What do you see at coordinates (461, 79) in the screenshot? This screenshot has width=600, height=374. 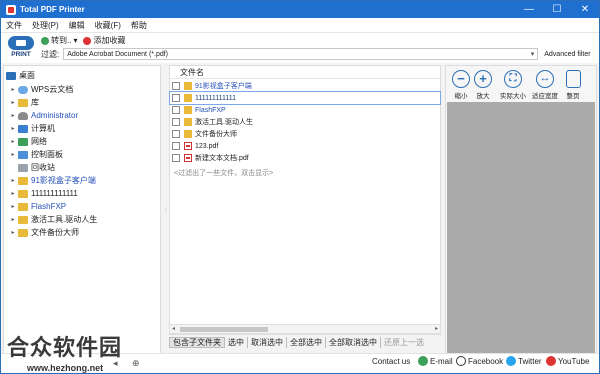 I see `zoom-out-icon: −` at bounding box center [461, 79].